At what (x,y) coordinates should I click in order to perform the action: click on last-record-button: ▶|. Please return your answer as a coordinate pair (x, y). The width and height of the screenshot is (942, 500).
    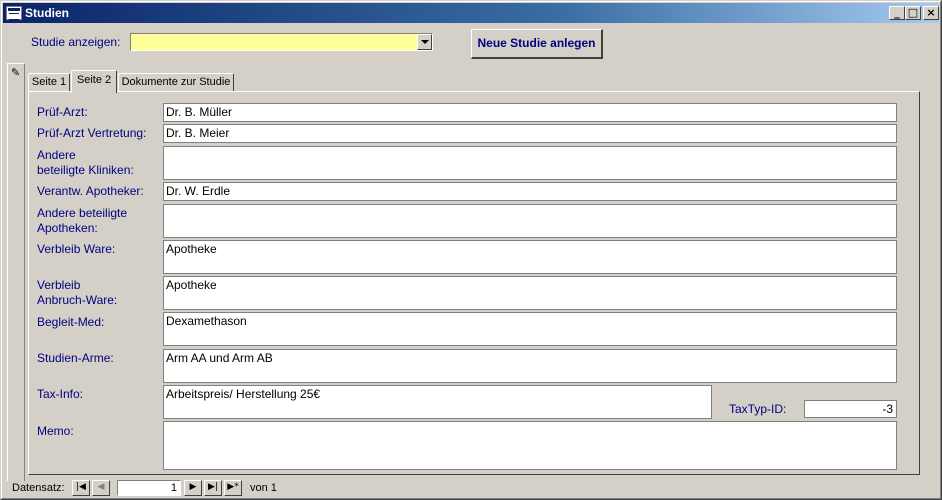
    Looking at the image, I should click on (213, 488).